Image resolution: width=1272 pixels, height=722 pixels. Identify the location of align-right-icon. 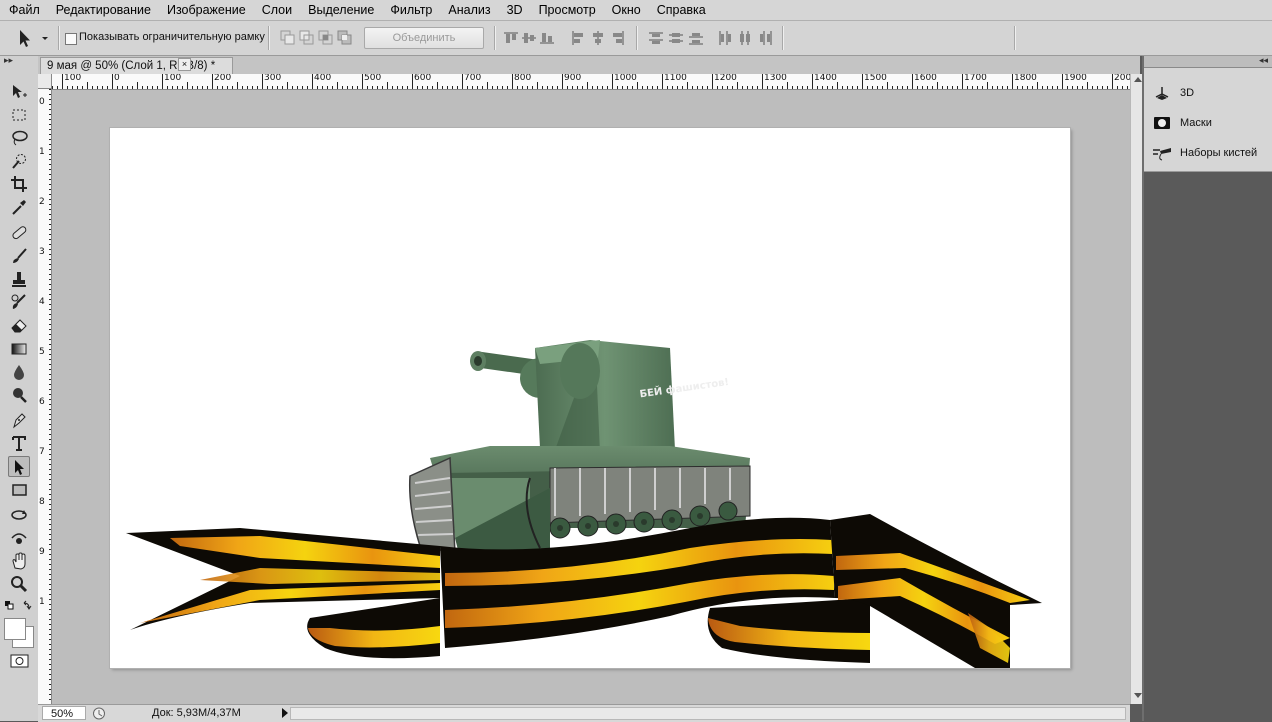
(618, 38).